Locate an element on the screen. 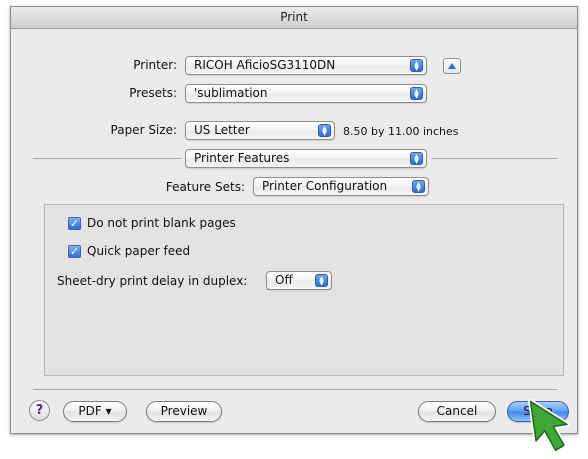 The width and height of the screenshot is (588, 459). presets-label: Presets: is located at coordinates (153, 93).